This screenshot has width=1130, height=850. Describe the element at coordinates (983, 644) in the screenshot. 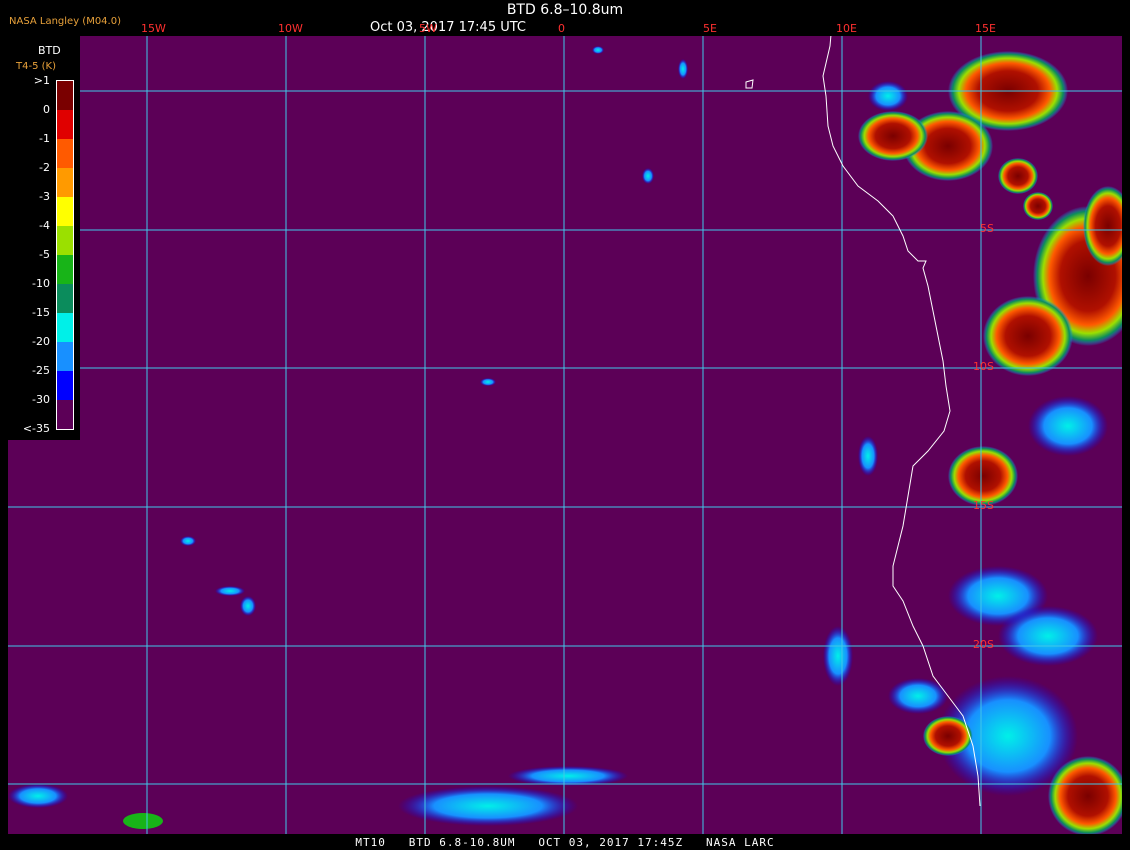

I see `lat-label: 20S` at that location.